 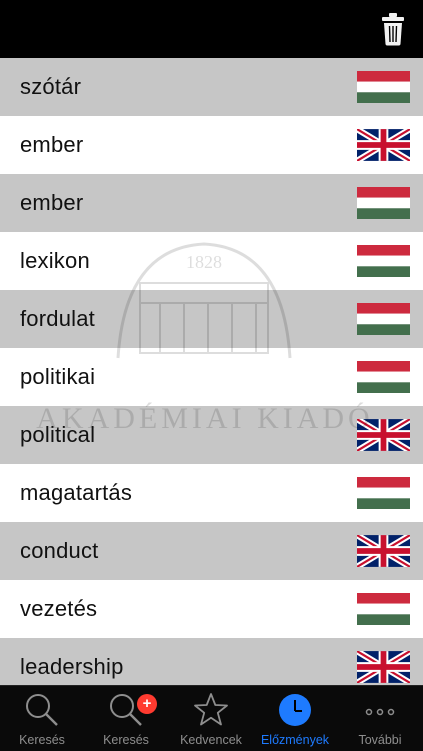 What do you see at coordinates (126, 740) in the screenshot?
I see `tab-search-advanced-label: Keresés` at bounding box center [126, 740].